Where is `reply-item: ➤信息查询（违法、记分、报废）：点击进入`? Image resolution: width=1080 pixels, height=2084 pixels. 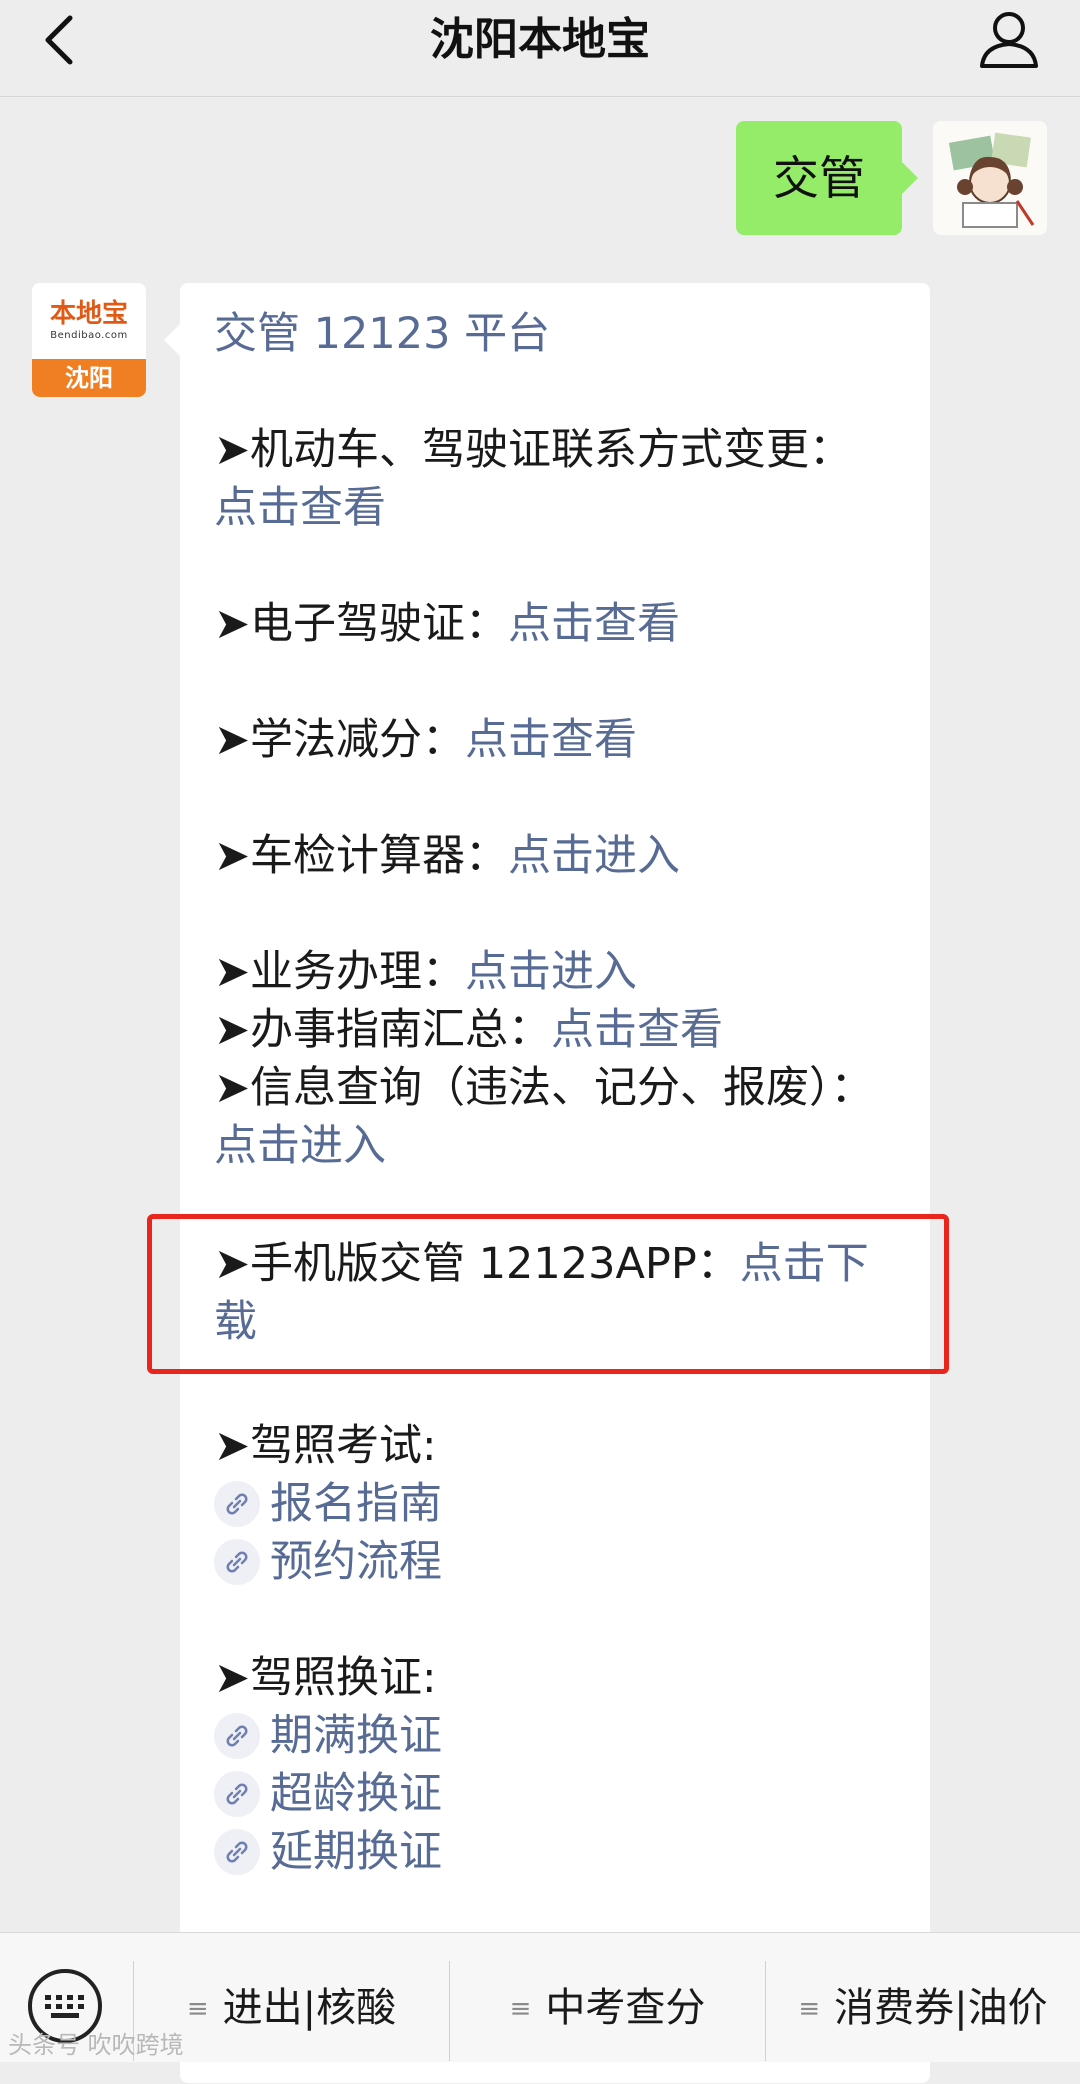 reply-item: ➤信息查询（违法、记分、报废）：点击进入 is located at coordinates (544, 1117).